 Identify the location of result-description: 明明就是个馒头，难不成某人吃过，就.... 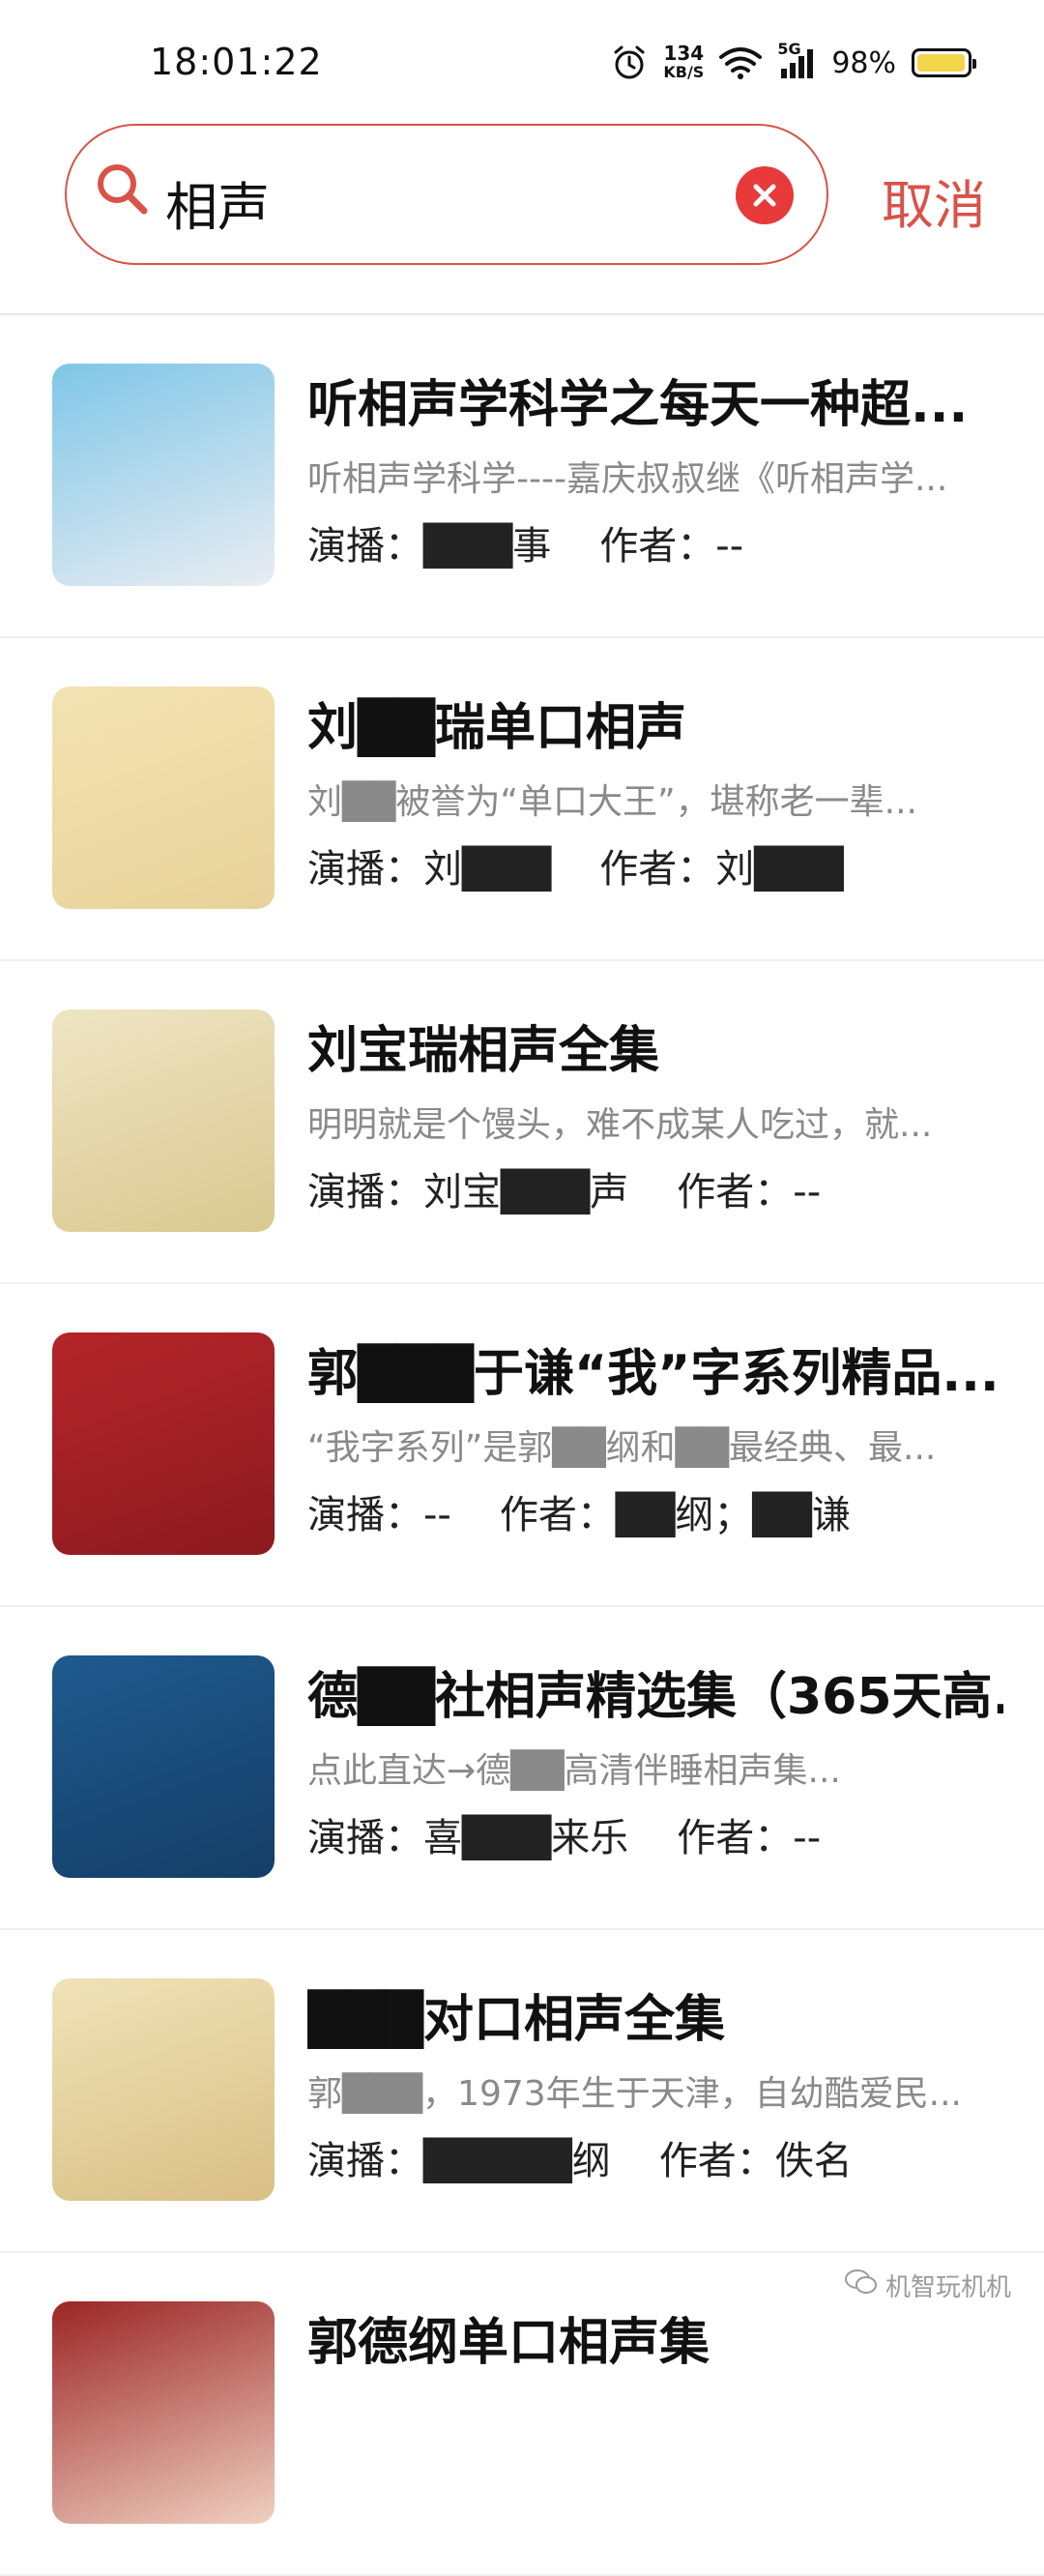
(655, 1122).